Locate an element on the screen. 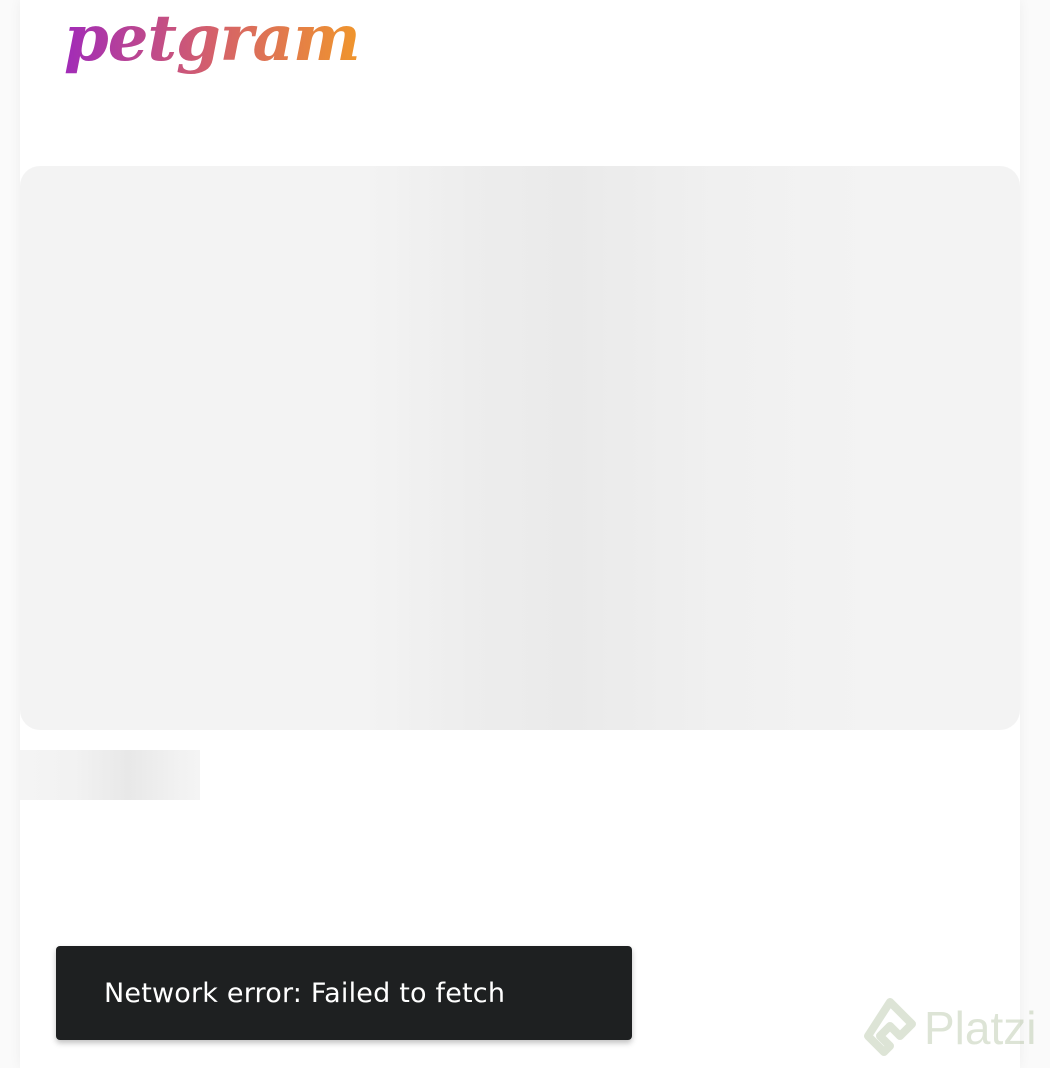 The image size is (1050, 1068). platzi-logo-icon is located at coordinates (890, 1027).